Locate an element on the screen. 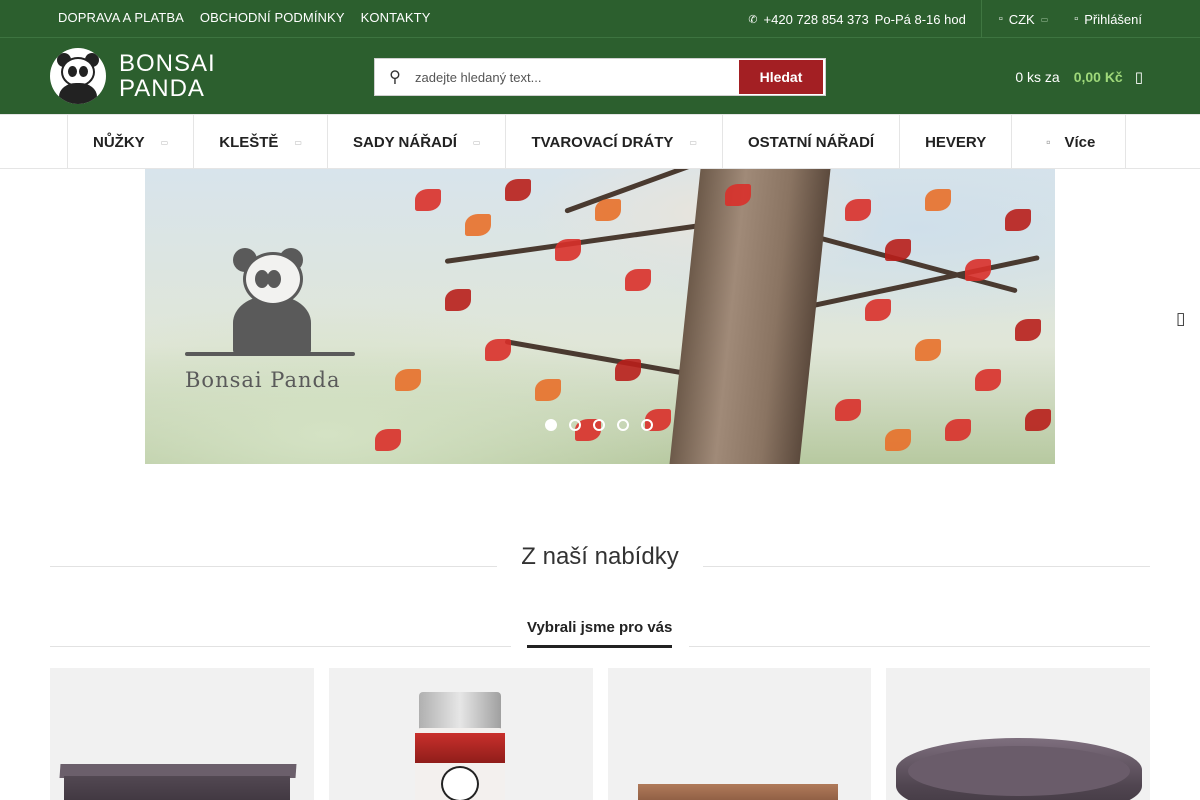 The width and height of the screenshot is (1200, 800). phone-number: +420 728 854 373 is located at coordinates (816, 19).